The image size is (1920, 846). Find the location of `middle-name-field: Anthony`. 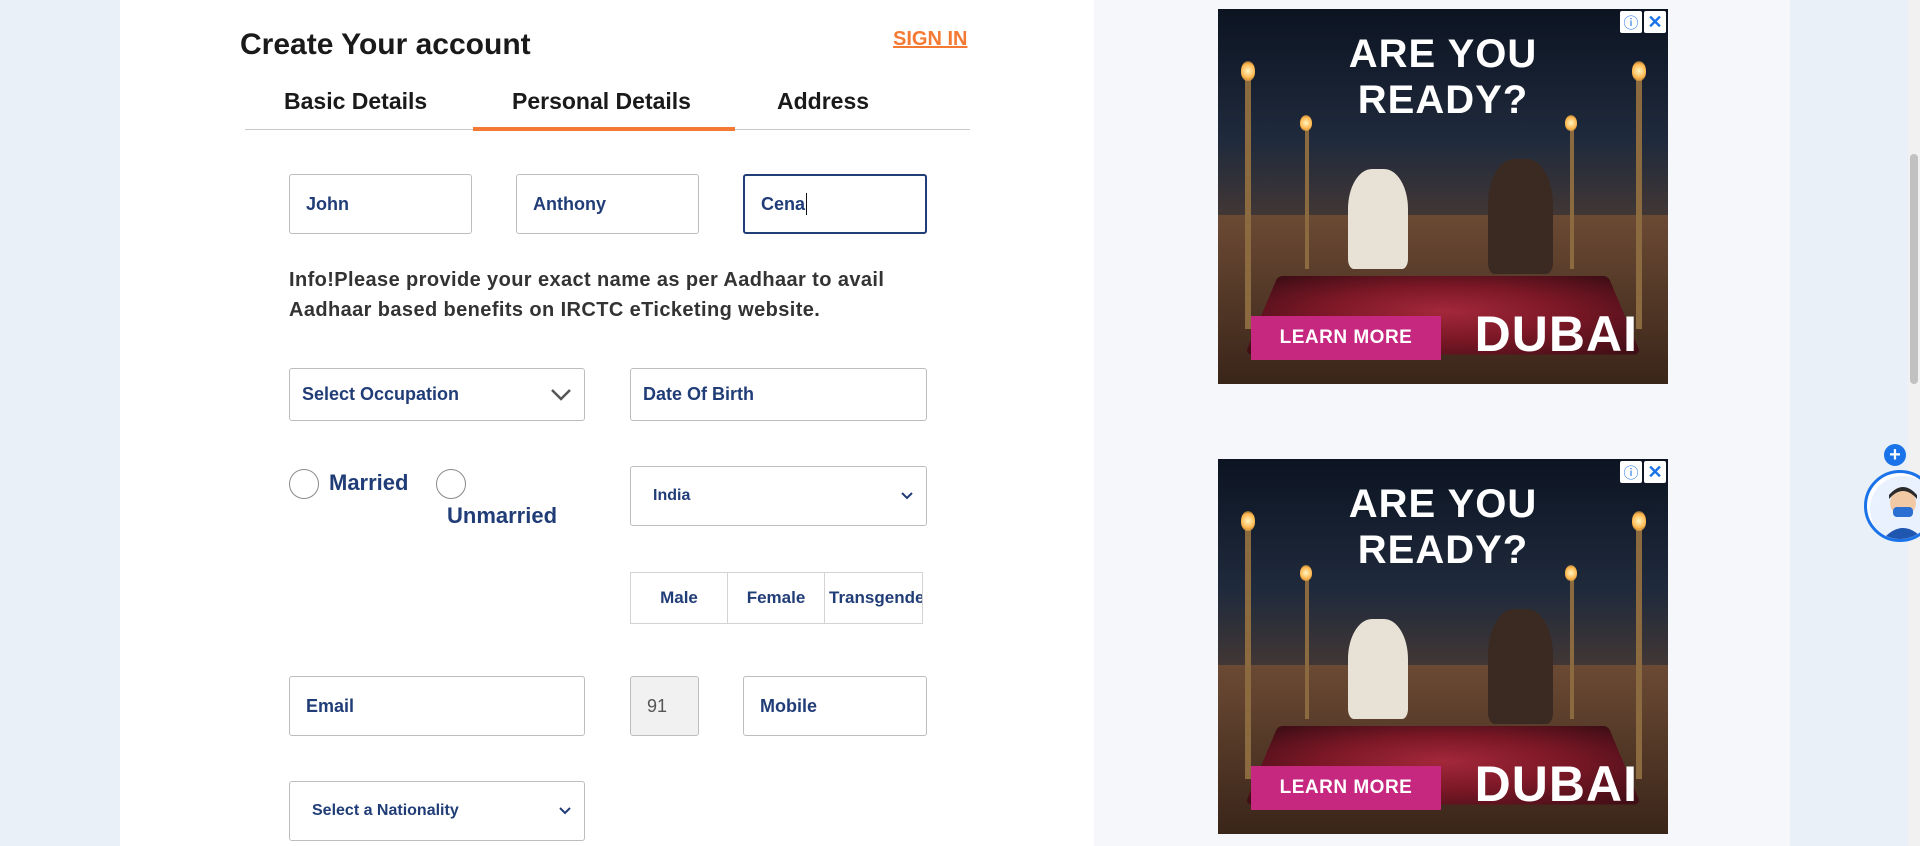

middle-name-field: Anthony is located at coordinates (607, 204).